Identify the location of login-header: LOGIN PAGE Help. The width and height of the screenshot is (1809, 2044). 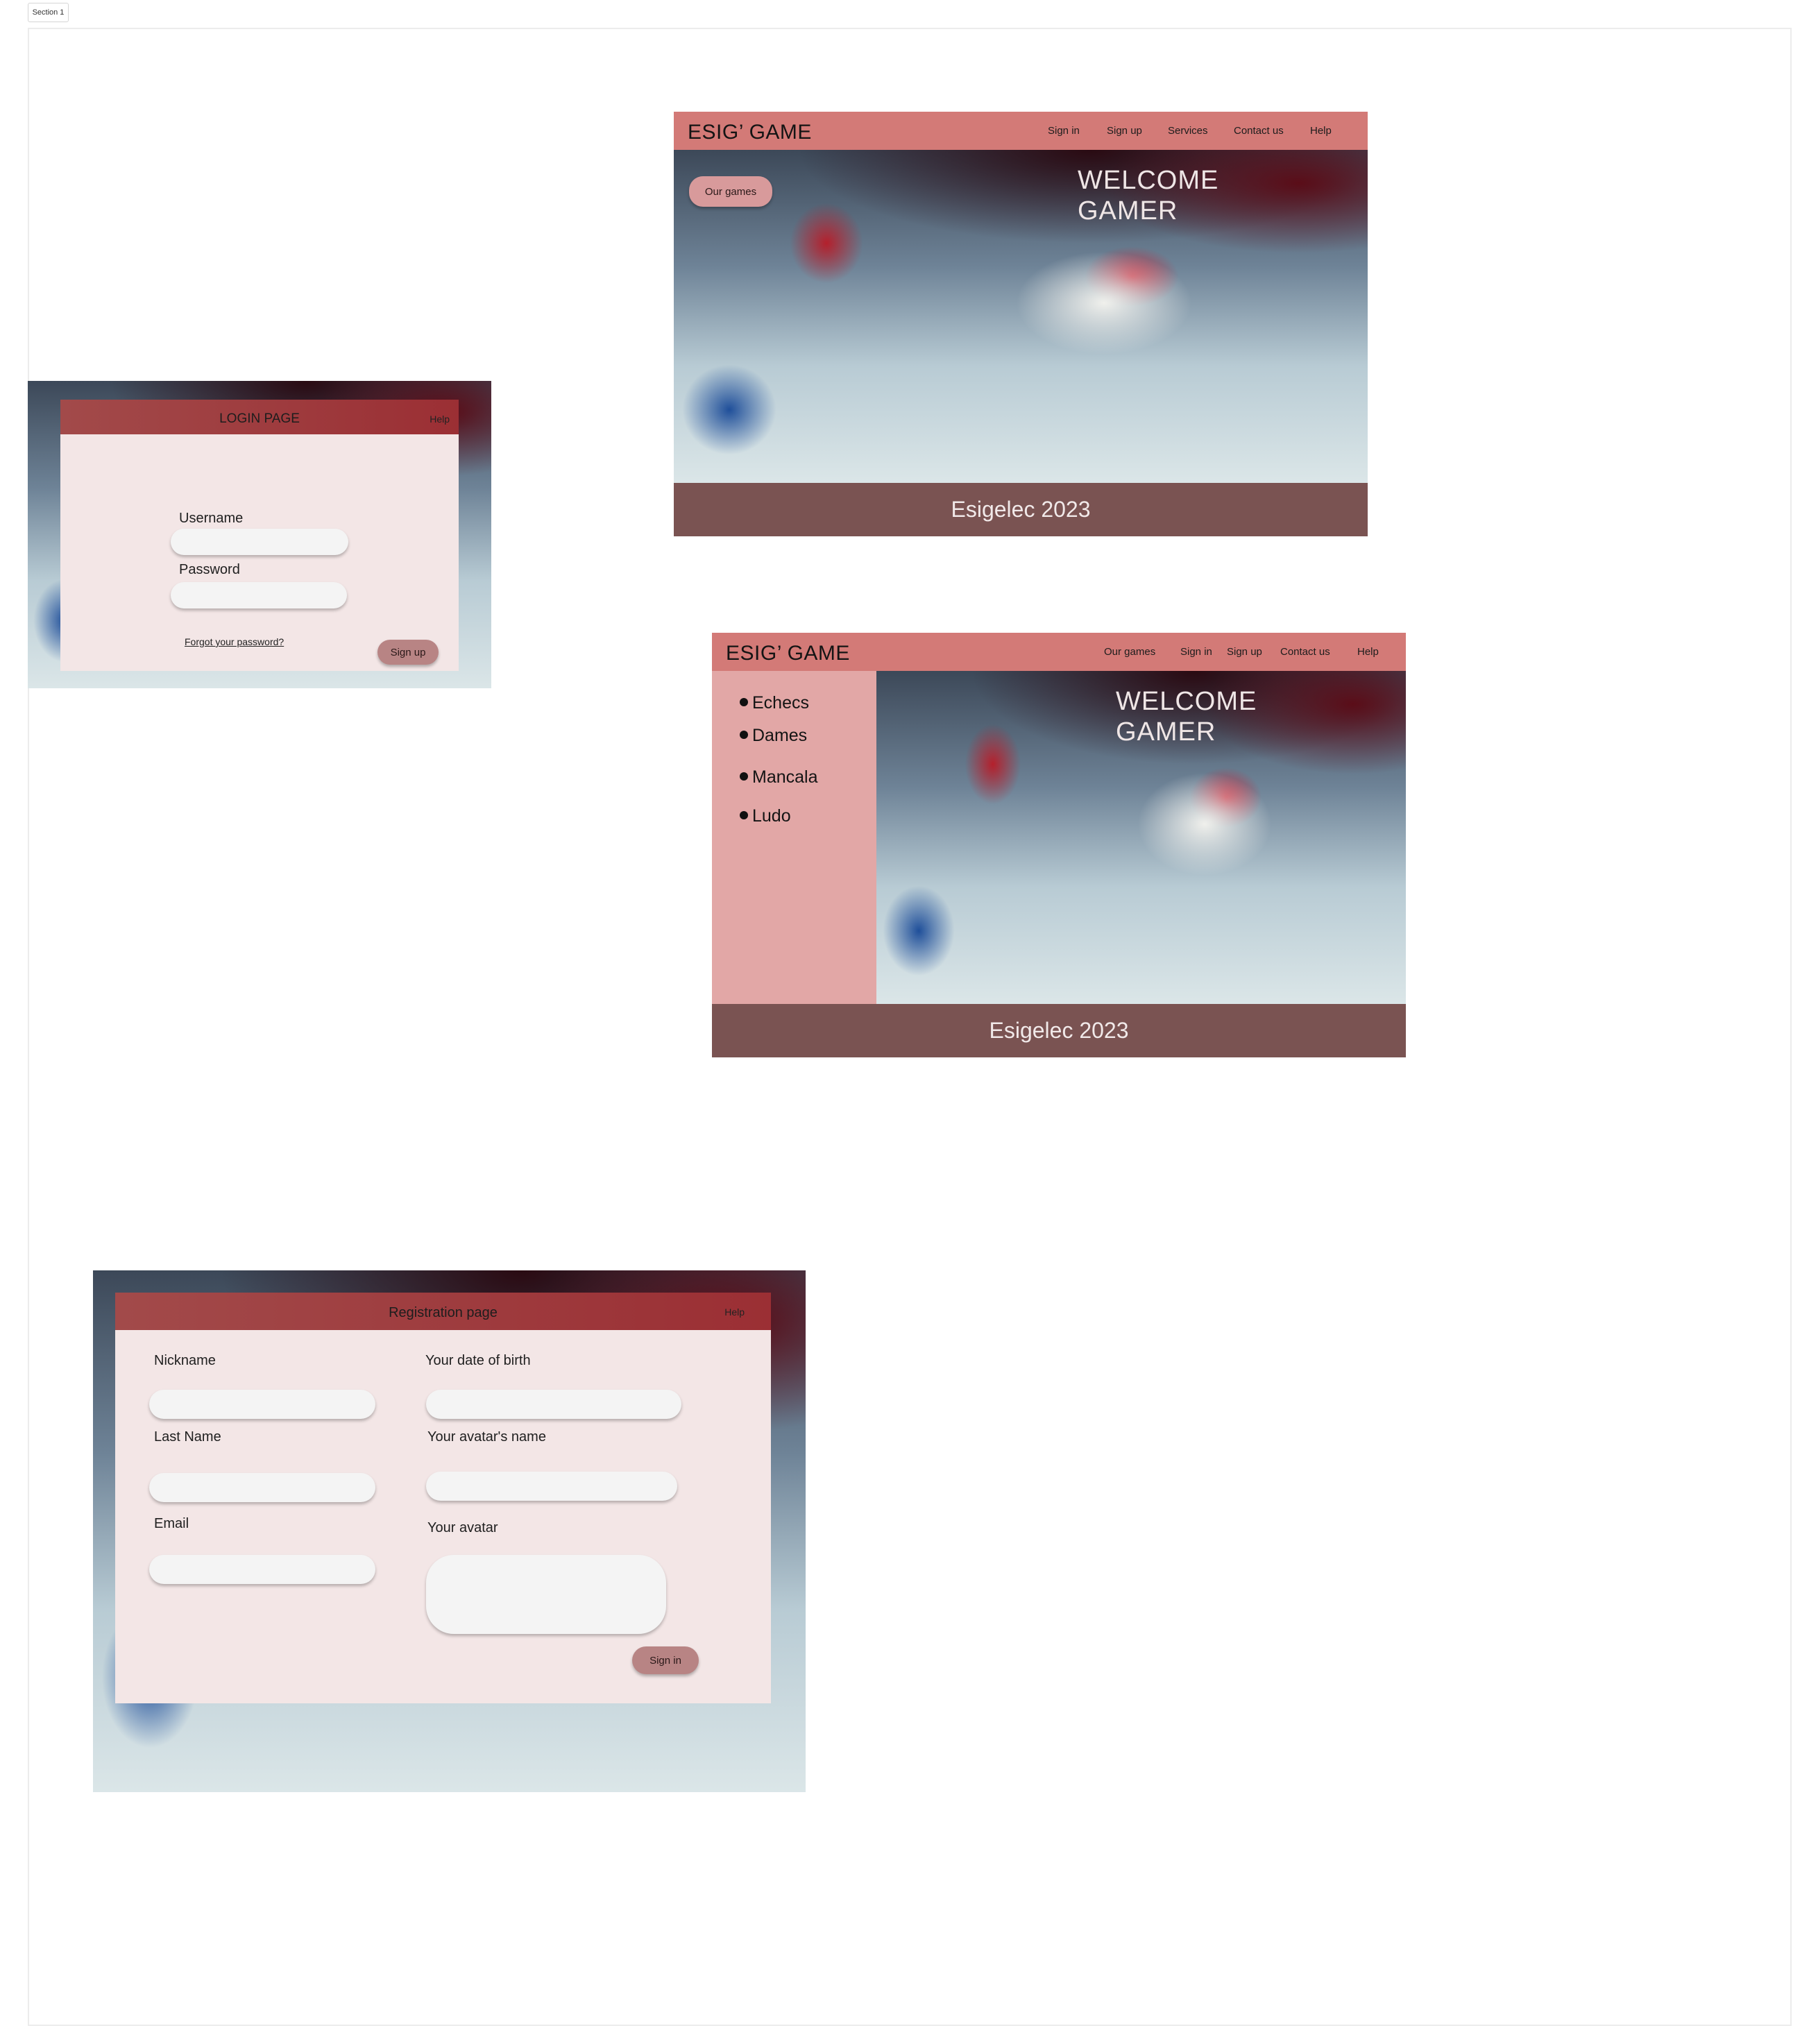
(259, 417).